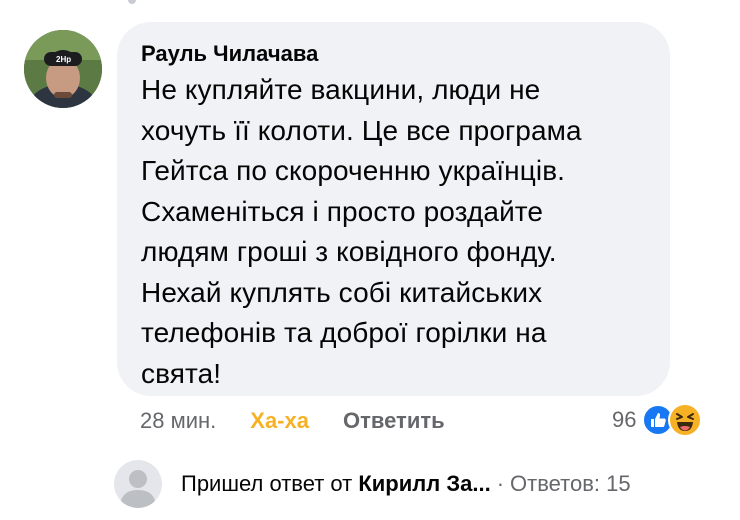 This screenshot has width=740, height=520. Describe the element at coordinates (685, 420) in the screenshot. I see `haha-icon` at that location.